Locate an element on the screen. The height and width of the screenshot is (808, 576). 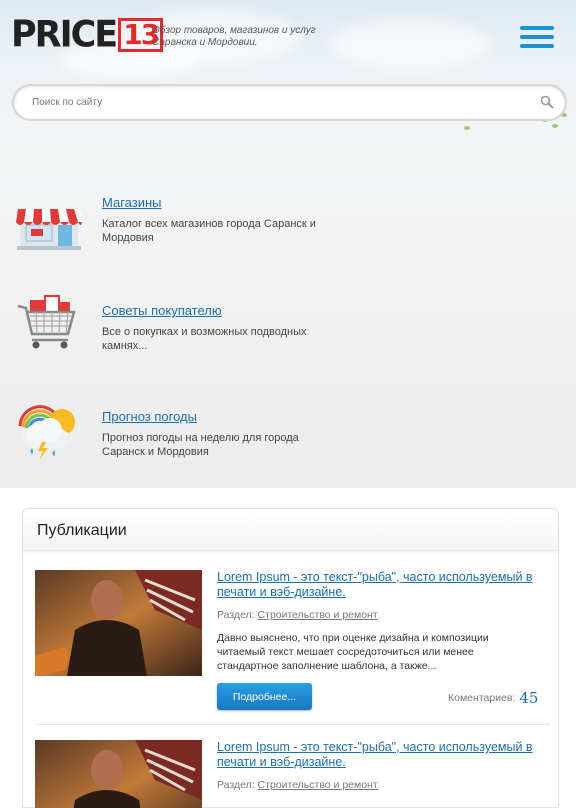
feature-link-weather: Прогноз погоды is located at coordinates (149, 416).